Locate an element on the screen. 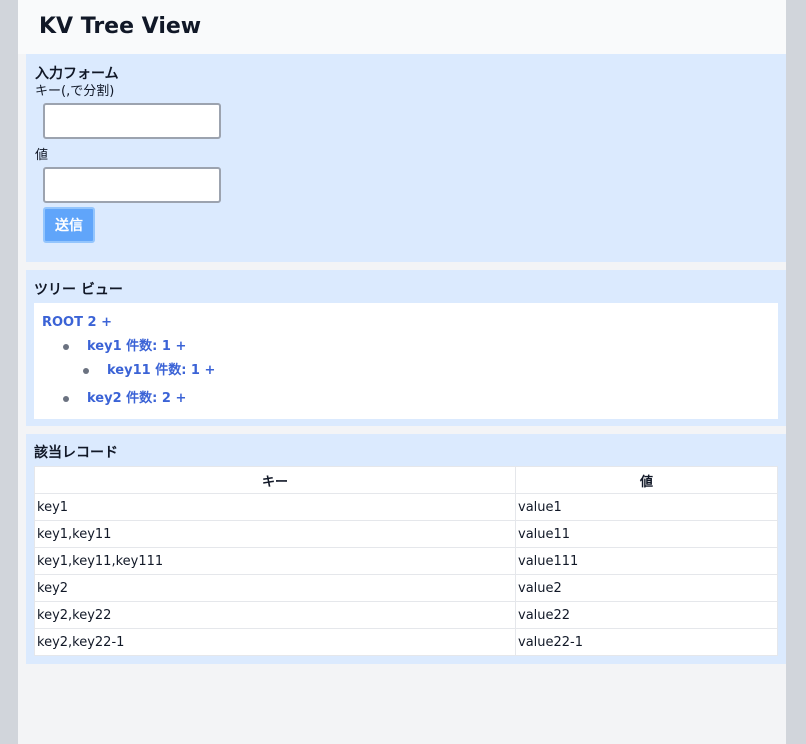 The image size is (806, 744). cell-key: key1,key11,key111 is located at coordinates (275, 561).